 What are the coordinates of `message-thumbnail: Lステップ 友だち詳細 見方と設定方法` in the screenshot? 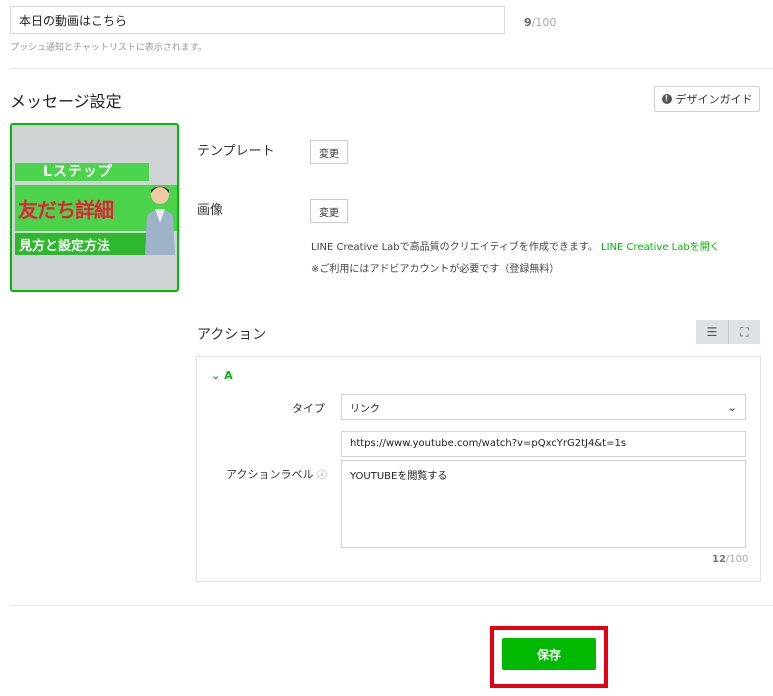 It's located at (94, 207).